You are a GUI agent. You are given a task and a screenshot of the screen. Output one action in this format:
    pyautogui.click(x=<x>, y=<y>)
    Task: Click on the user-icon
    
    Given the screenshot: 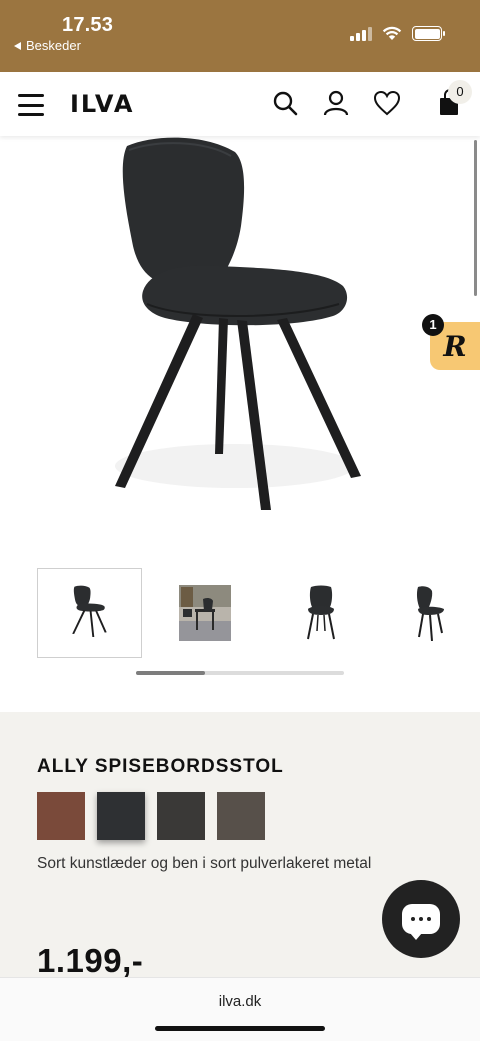 What is the action you would take?
    pyautogui.click(x=336, y=103)
    